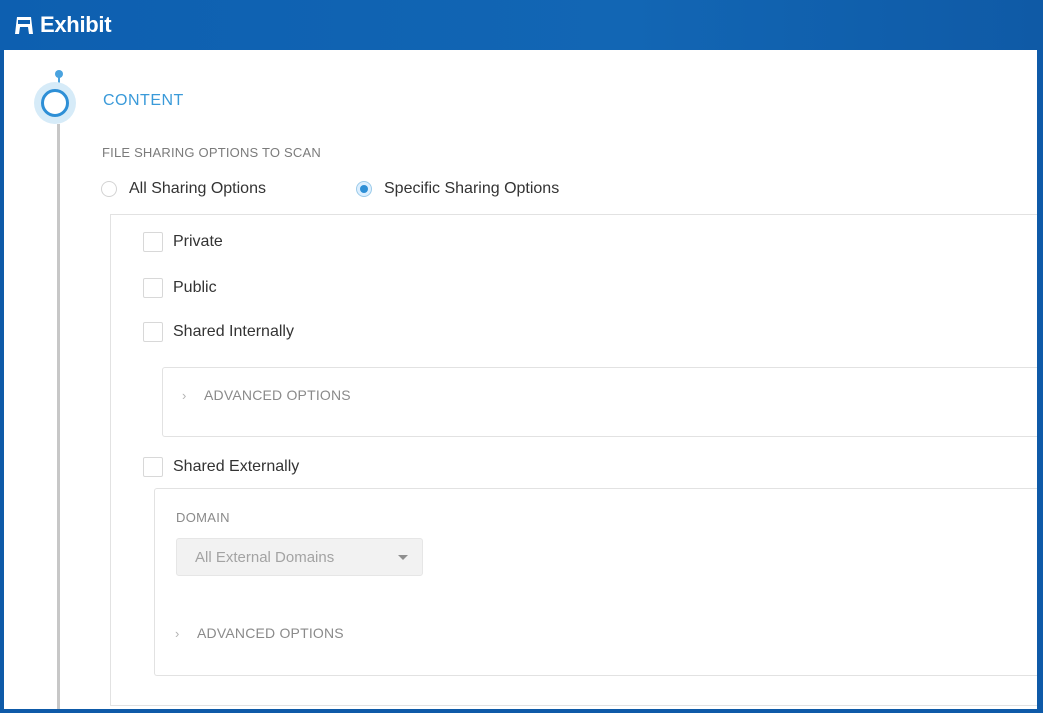  I want to click on checkbox-label: Shared Externally, so click(236, 466).